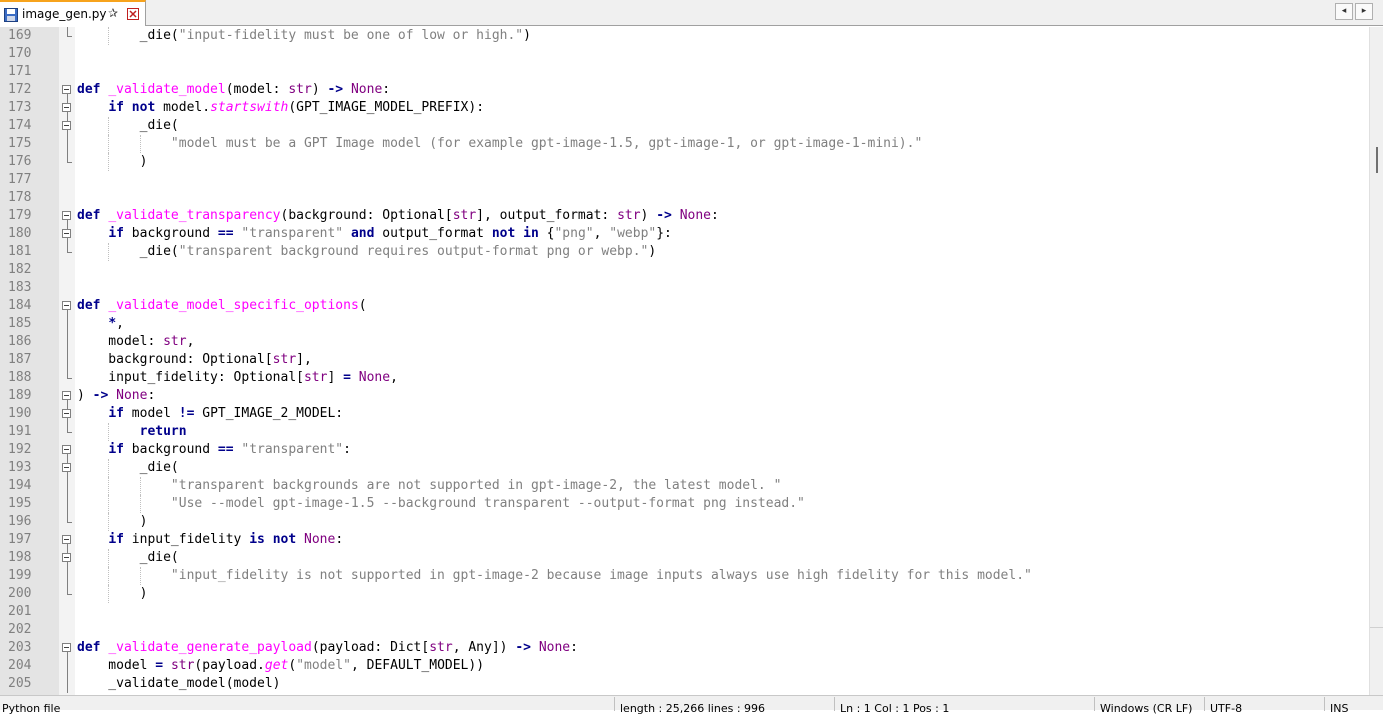  I want to click on code-line: 192 if background == "transparent":, so click(684, 450).